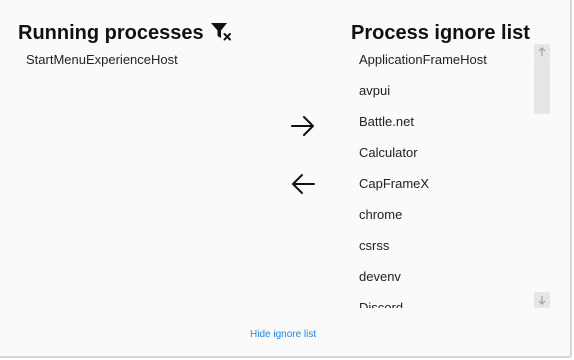  I want to click on move-to-ignore-list-button, so click(303, 126).